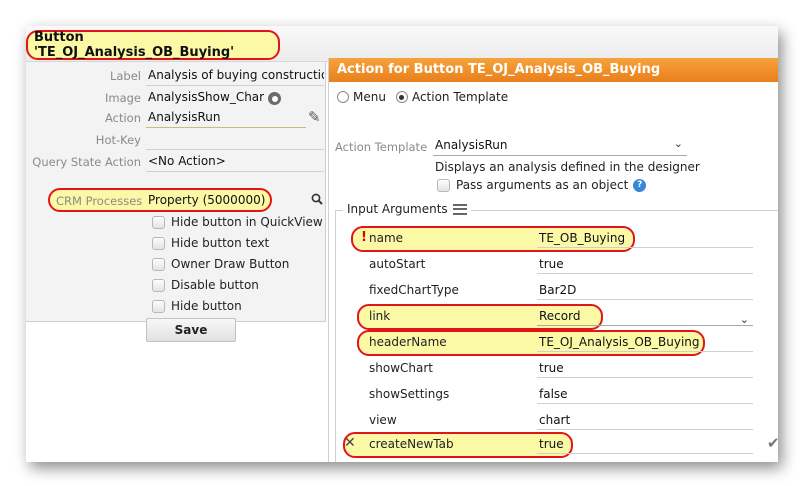  What do you see at coordinates (235, 141) in the screenshot?
I see `hotkey-input` at bounding box center [235, 141].